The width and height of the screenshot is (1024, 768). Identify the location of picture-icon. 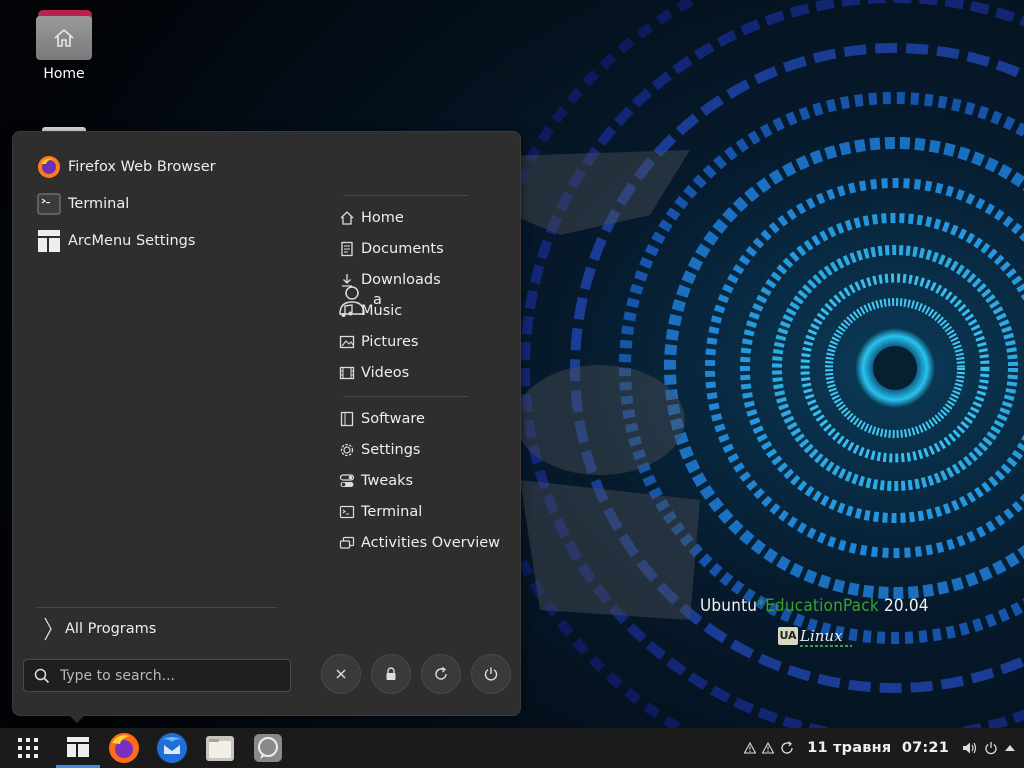
(347, 342).